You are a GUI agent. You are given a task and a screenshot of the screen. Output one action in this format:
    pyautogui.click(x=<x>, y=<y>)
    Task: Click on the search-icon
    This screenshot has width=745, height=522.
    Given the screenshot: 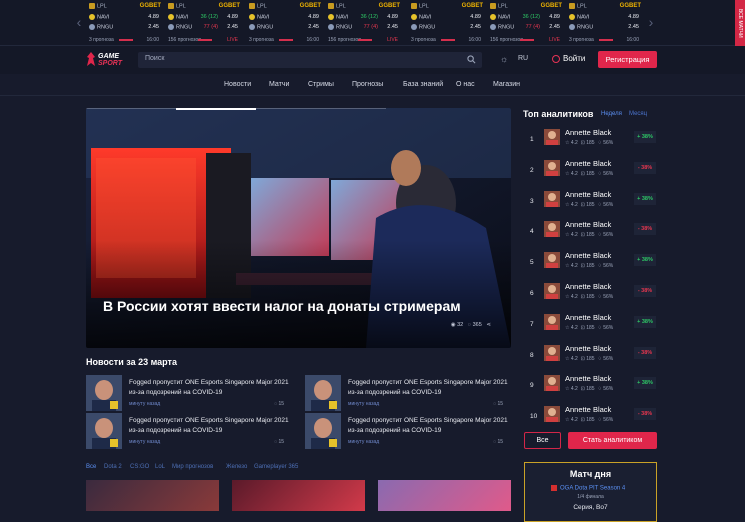 What is the action you would take?
    pyautogui.click(x=471, y=59)
    